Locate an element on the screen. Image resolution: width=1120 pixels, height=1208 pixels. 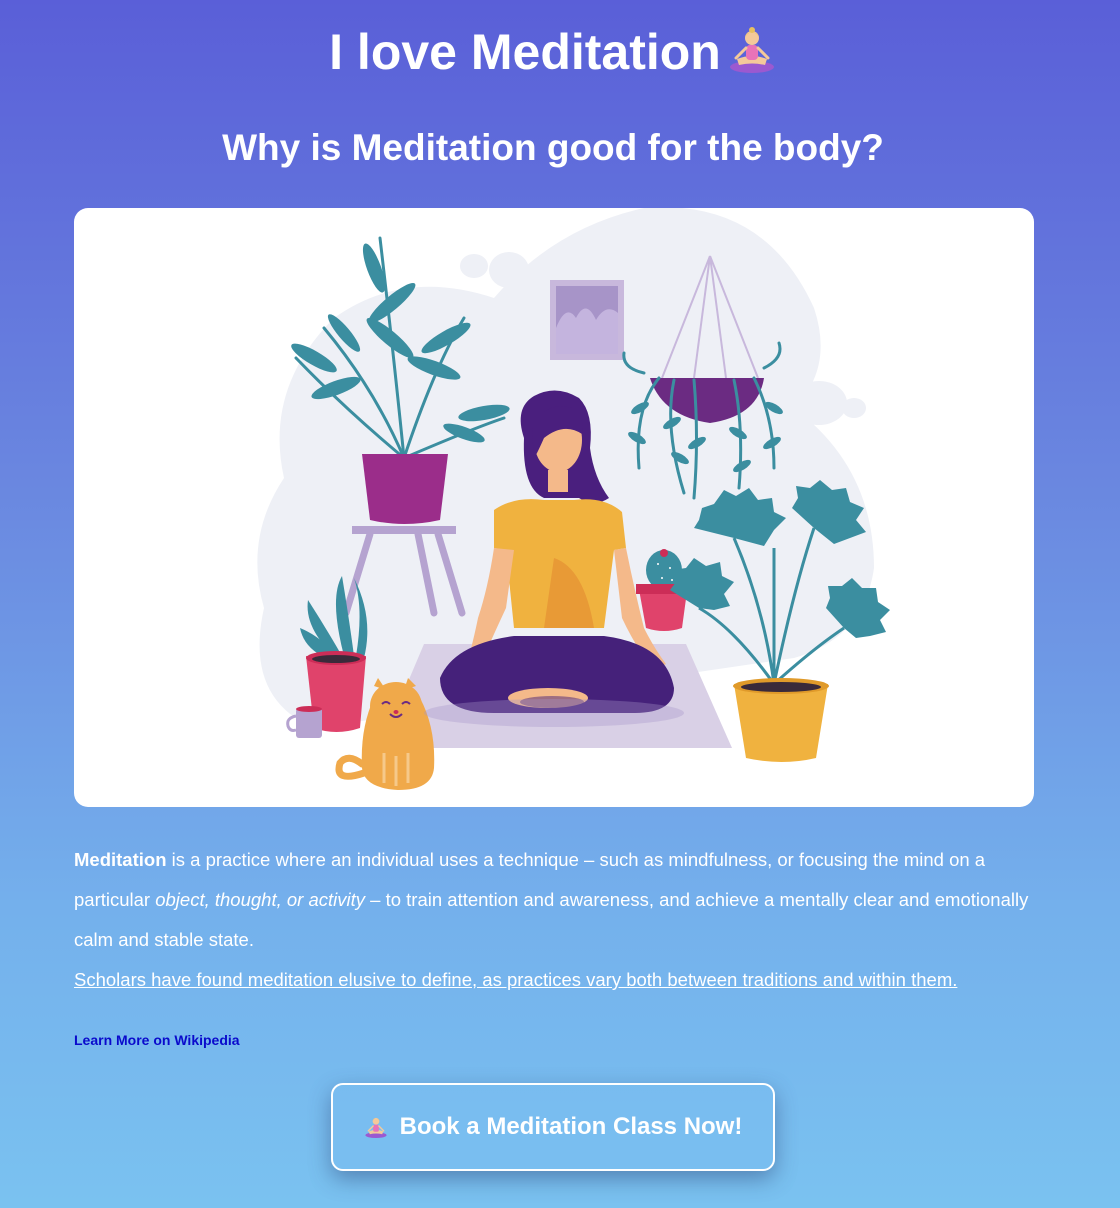
wikipedia-link: Learn More on Wikipedia is located at coordinates (157, 1040).